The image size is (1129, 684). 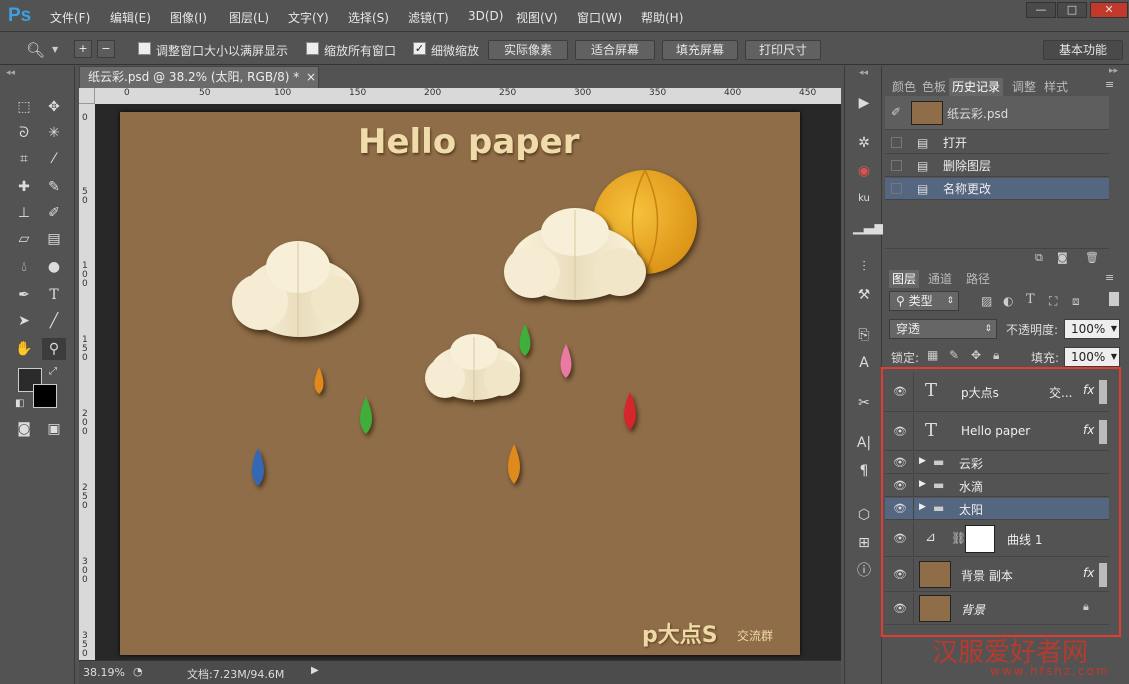 What do you see at coordinates (1053, 301) in the screenshot?
I see `filter-shape-icon: ⛶` at bounding box center [1053, 301].